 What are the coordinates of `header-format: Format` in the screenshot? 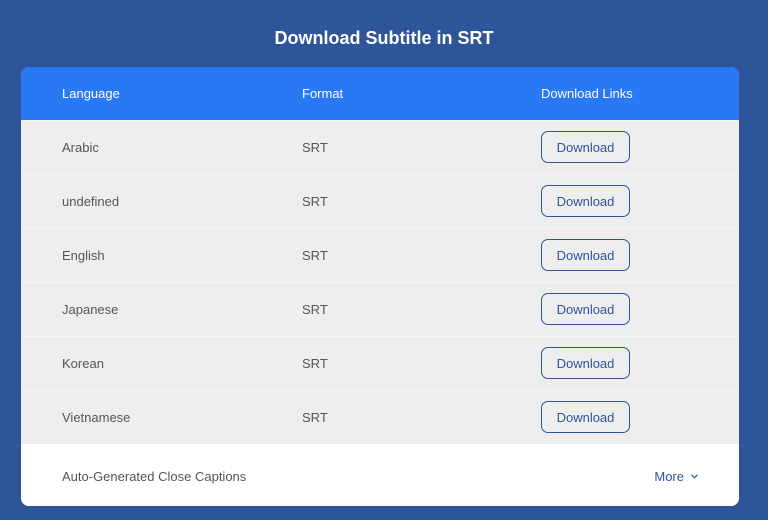 It's located at (323, 93).